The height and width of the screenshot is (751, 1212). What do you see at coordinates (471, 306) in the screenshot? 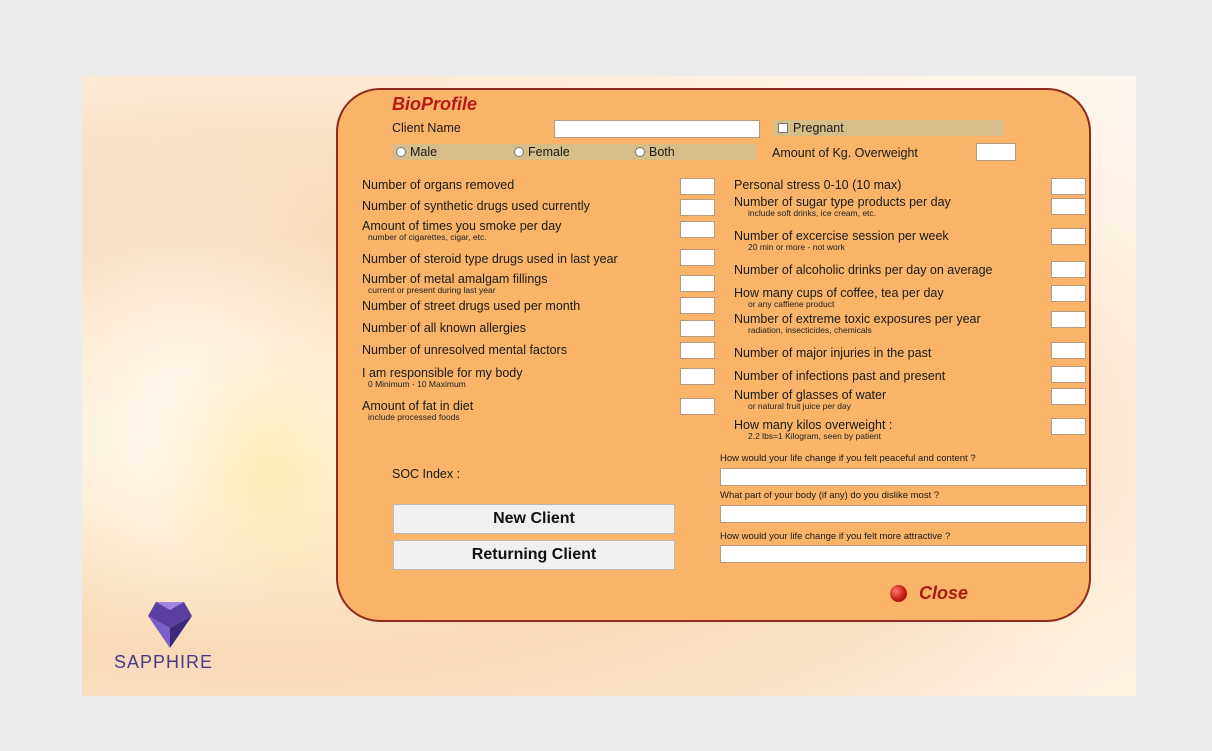
I see `left-field-label: Number of street drugs used per month` at bounding box center [471, 306].